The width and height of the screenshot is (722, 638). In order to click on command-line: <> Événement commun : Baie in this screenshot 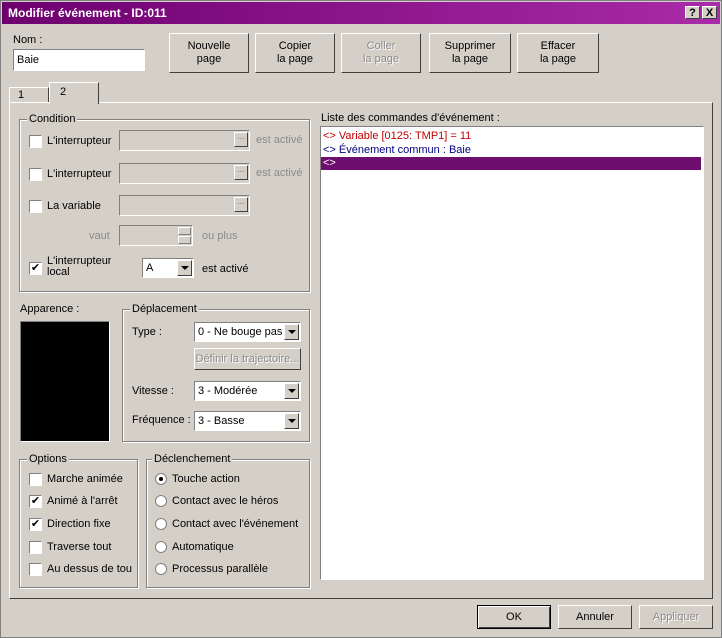, I will do `click(397, 150)`.